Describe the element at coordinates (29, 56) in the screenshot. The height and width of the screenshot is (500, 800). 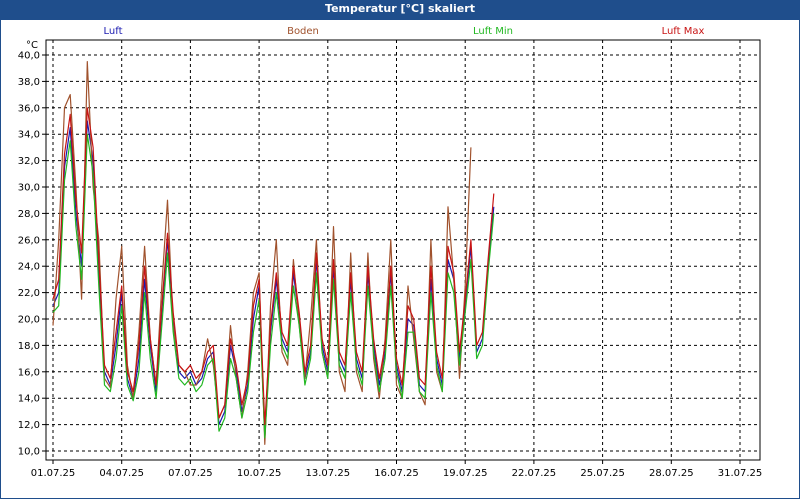
I see `y-tick-label: 40,0` at that location.